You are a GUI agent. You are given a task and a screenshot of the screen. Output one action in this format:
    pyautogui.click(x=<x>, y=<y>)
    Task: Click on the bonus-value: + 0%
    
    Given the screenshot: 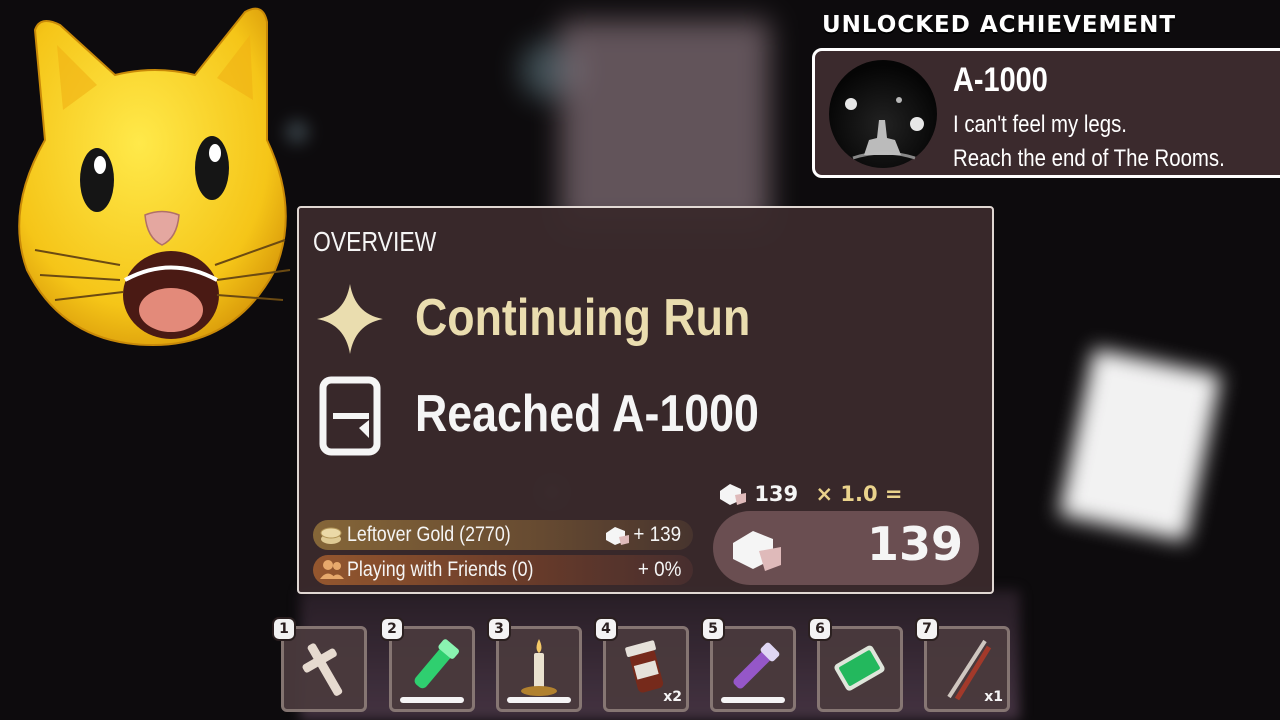 What is the action you would take?
    pyautogui.click(x=659, y=569)
    